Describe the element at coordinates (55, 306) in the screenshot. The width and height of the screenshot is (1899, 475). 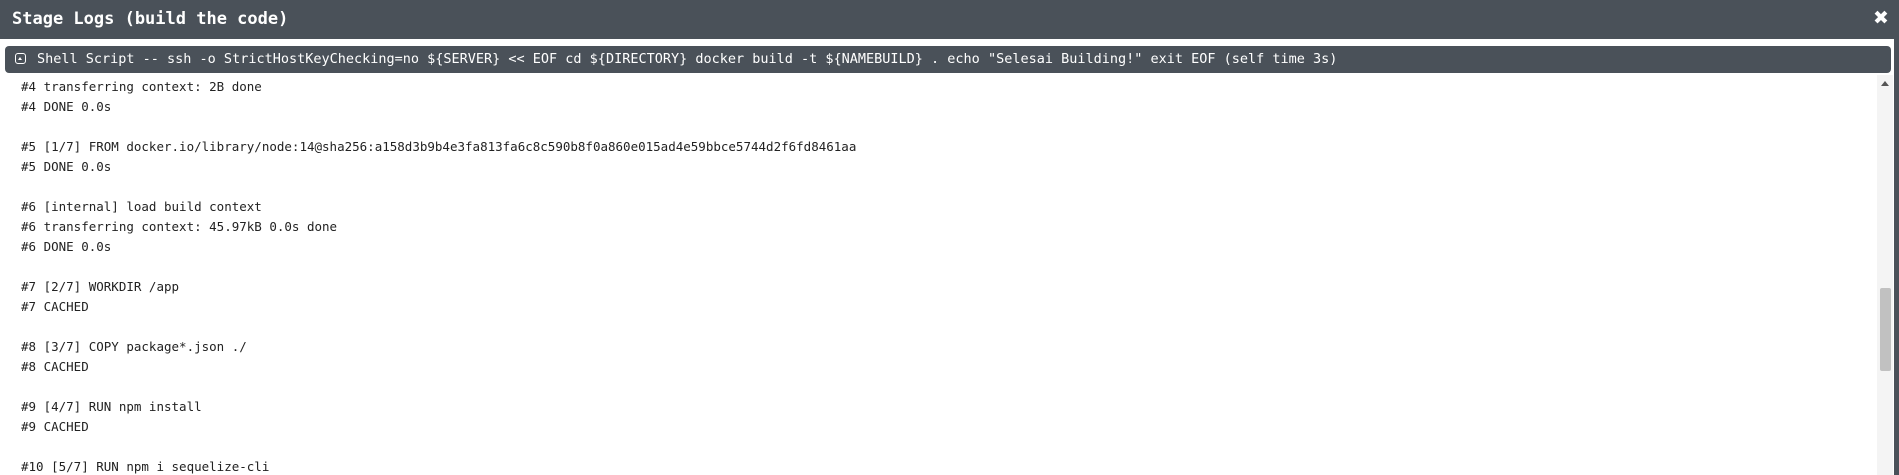
I see `log-line: #7 CACHED` at that location.